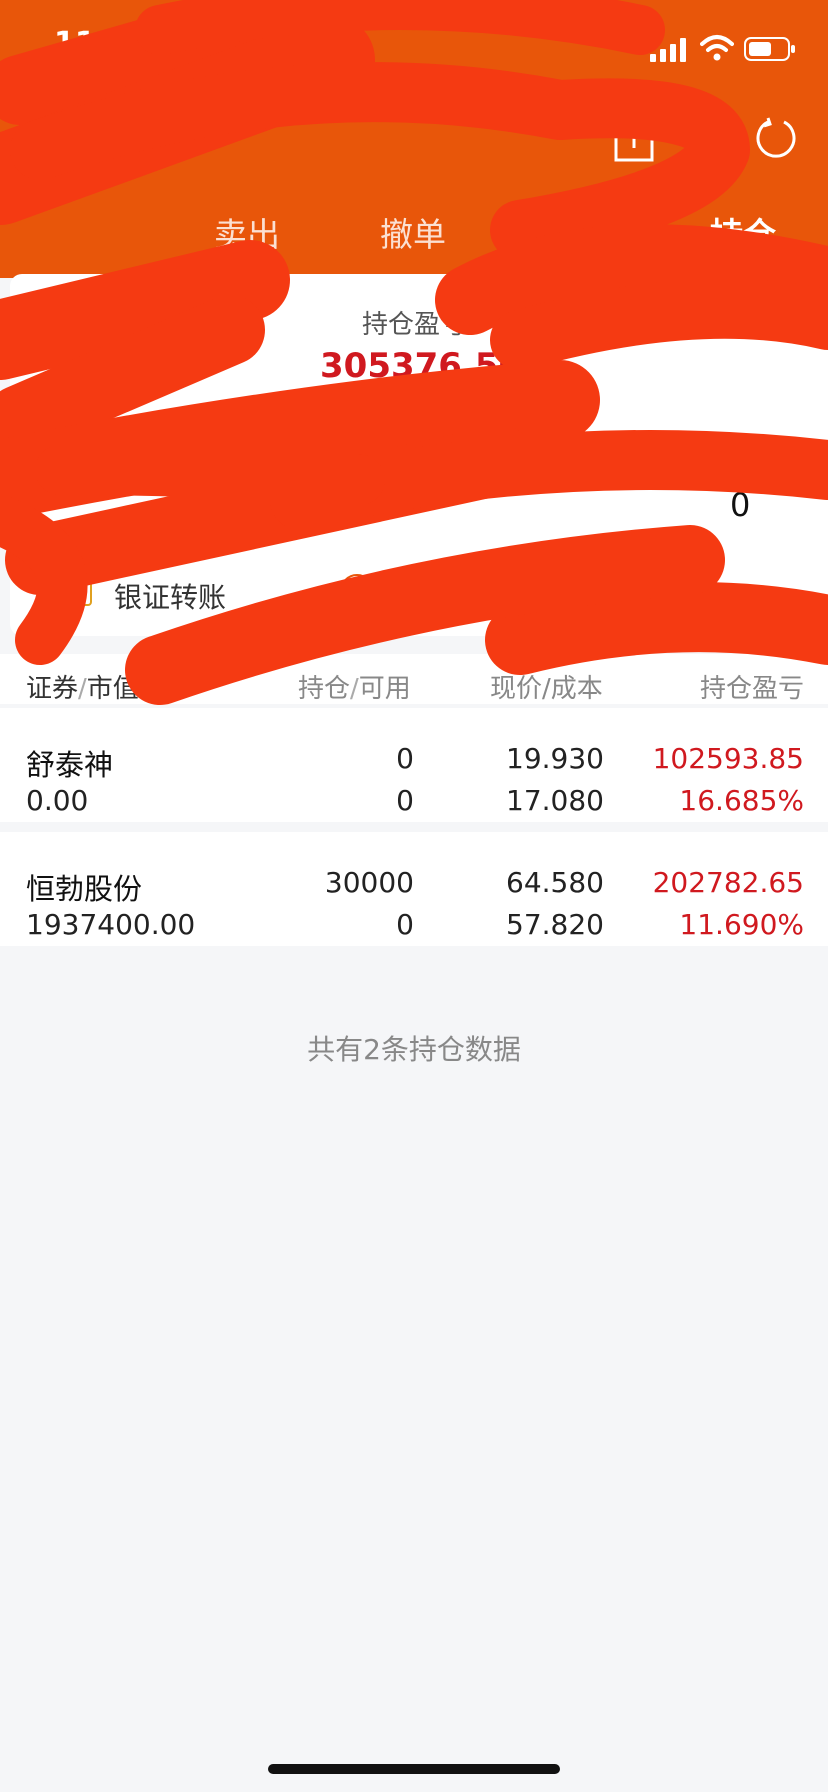 The height and width of the screenshot is (1792, 828). I want to click on positions-count-text: 共有2条持仓数据, so click(414, 1049).